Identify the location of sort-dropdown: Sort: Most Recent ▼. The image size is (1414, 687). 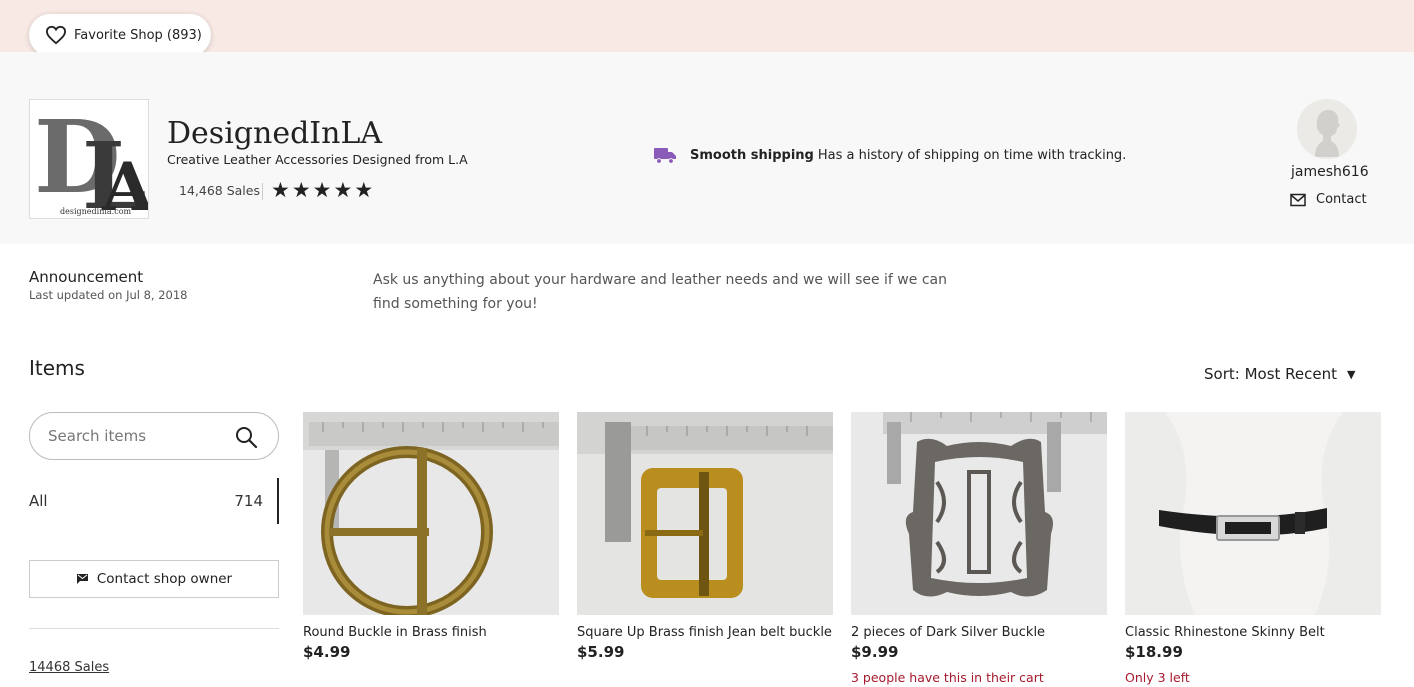
(1279, 374).